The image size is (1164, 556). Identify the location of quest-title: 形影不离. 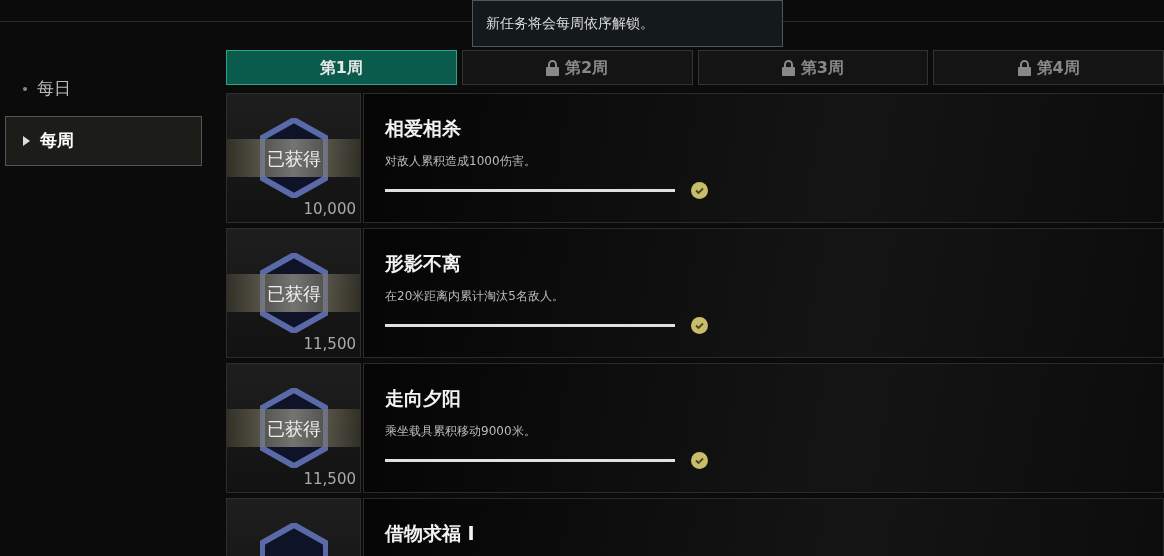
(423, 263).